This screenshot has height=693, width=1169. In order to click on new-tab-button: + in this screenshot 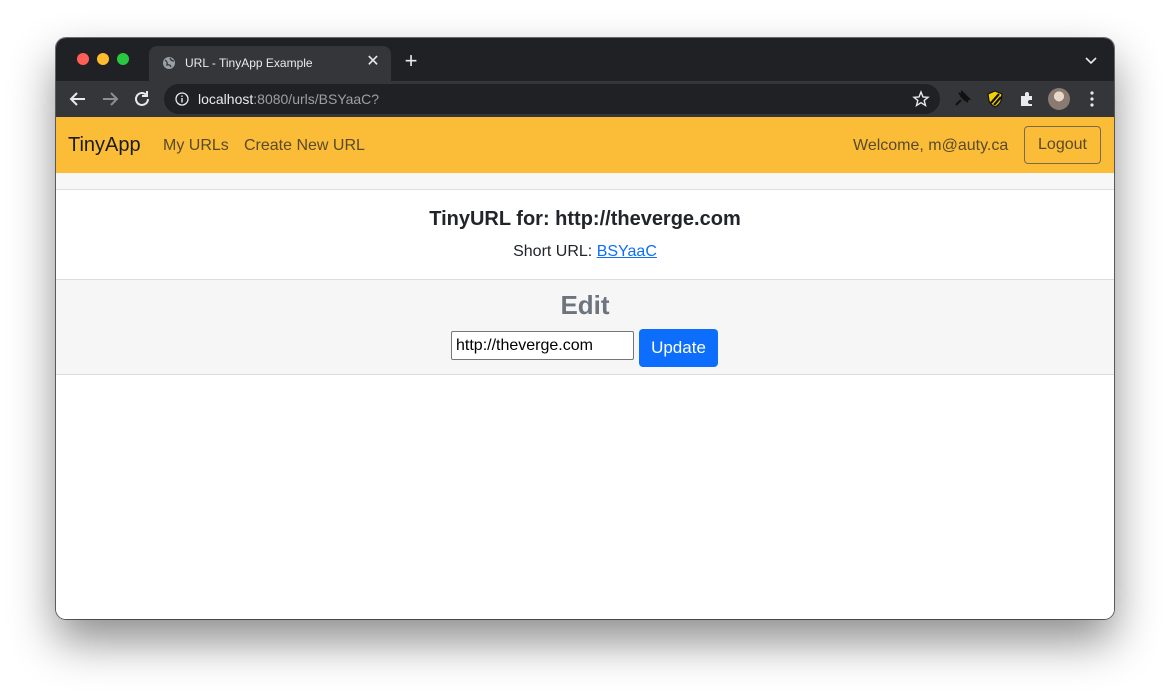, I will do `click(411, 61)`.